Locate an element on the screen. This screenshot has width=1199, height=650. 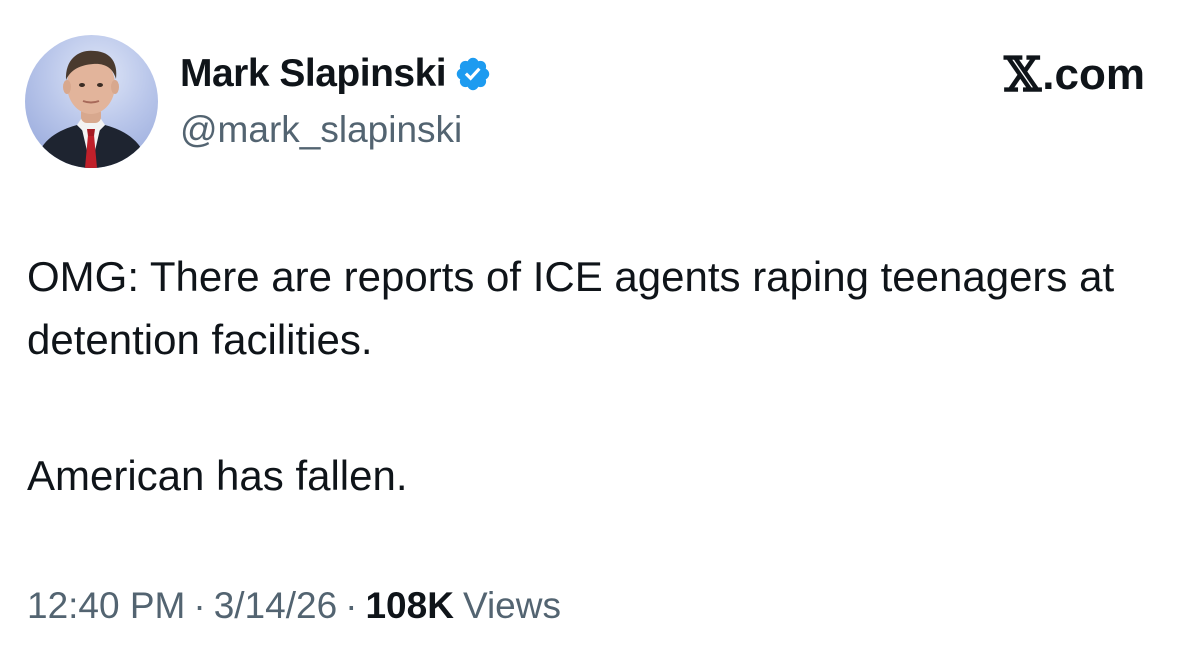
x-brand-logo: 𝕏 .com is located at coordinates (1074, 75).